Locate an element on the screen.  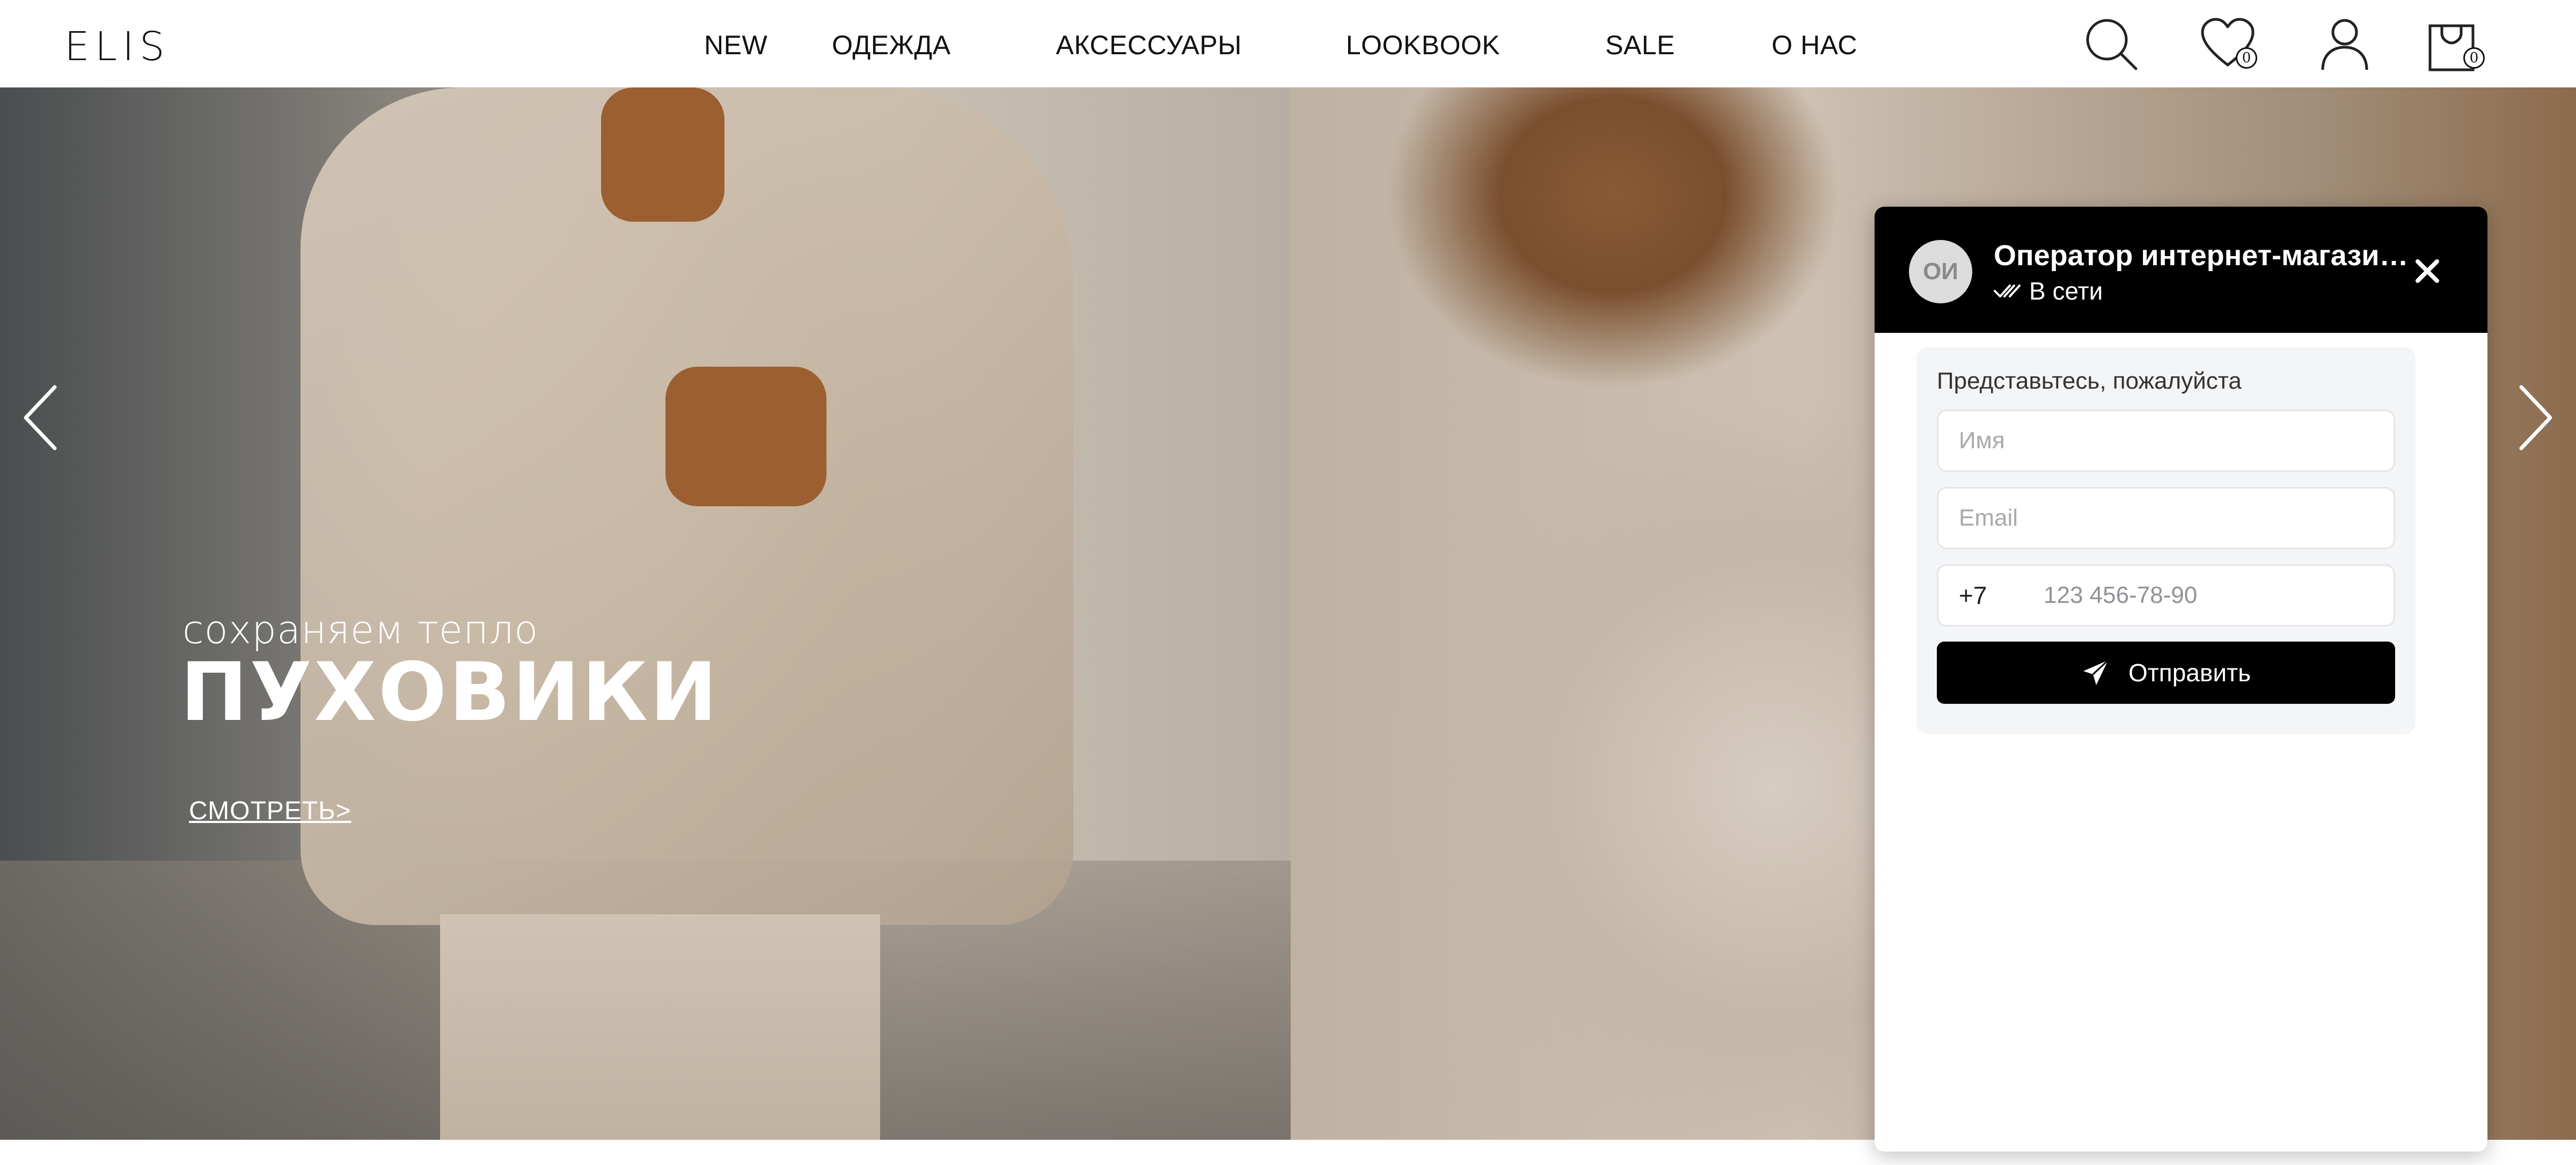
avatar: ОИ is located at coordinates (1940, 271).